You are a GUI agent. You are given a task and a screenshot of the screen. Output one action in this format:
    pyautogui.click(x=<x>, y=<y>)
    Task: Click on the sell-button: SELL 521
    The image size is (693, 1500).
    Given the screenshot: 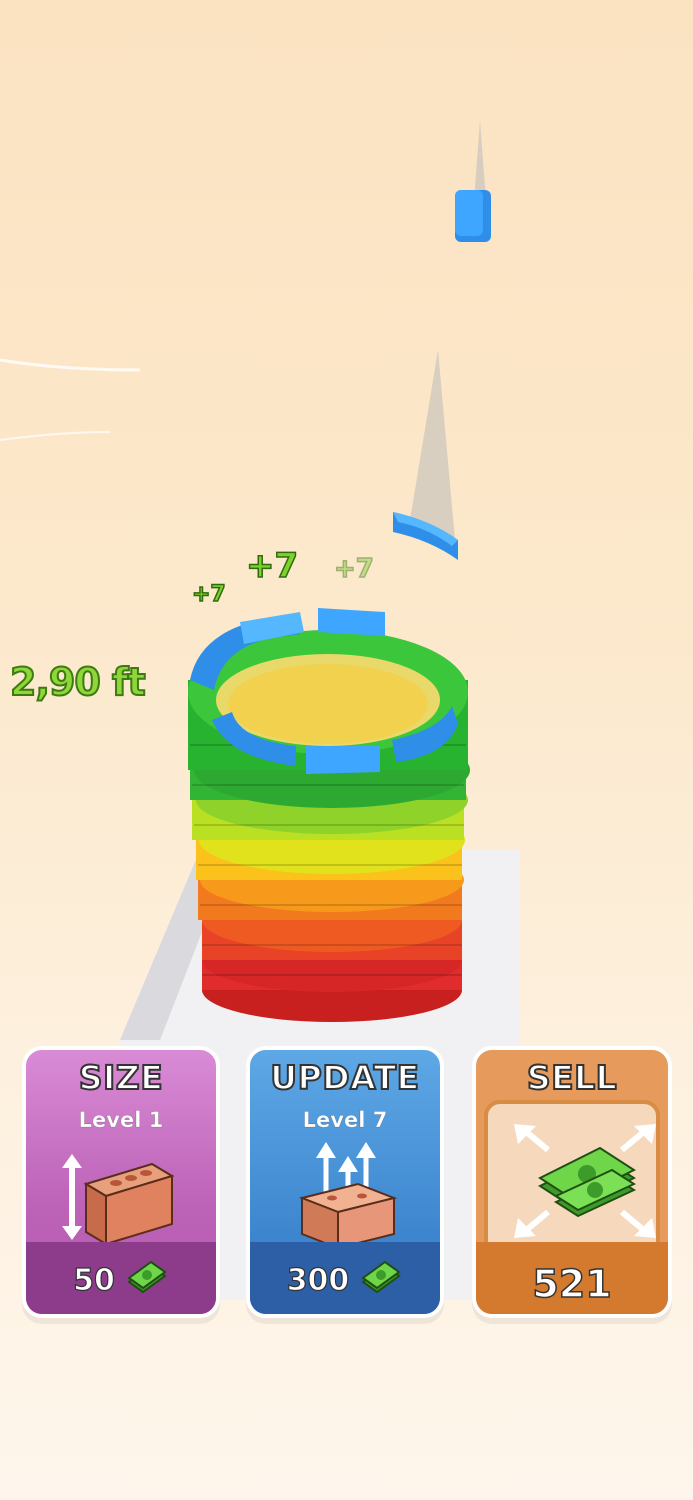 What is the action you would take?
    pyautogui.click(x=572, y=1182)
    